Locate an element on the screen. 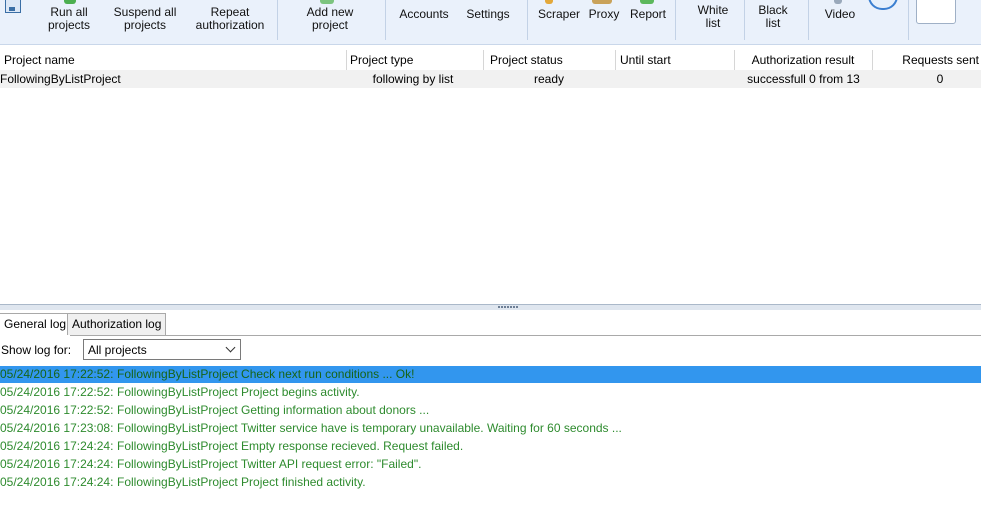 The image size is (981, 519). report-label: Report is located at coordinates (648, 14).